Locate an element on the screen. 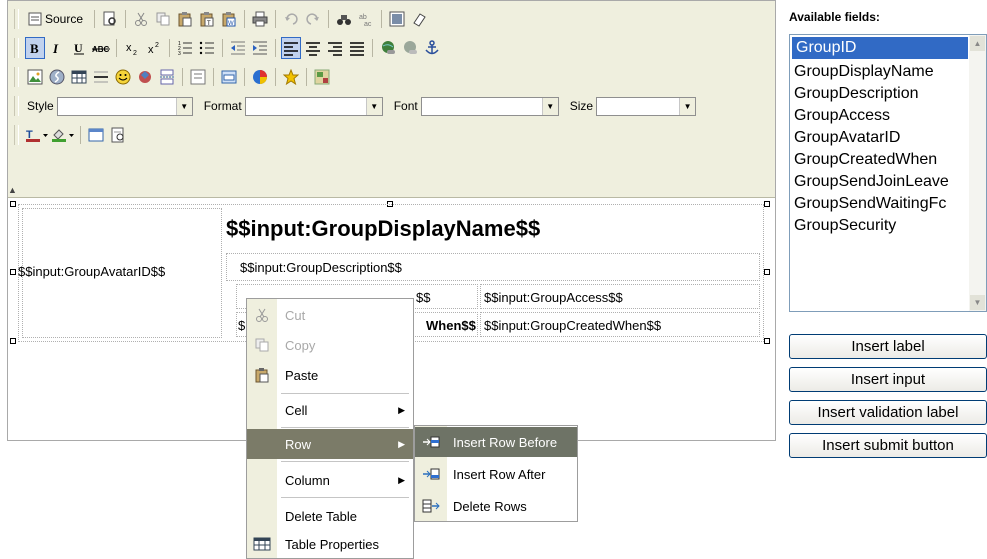 Image resolution: width=987 pixels, height=559 pixels. svg-text: I is located at coordinates (55, 48).